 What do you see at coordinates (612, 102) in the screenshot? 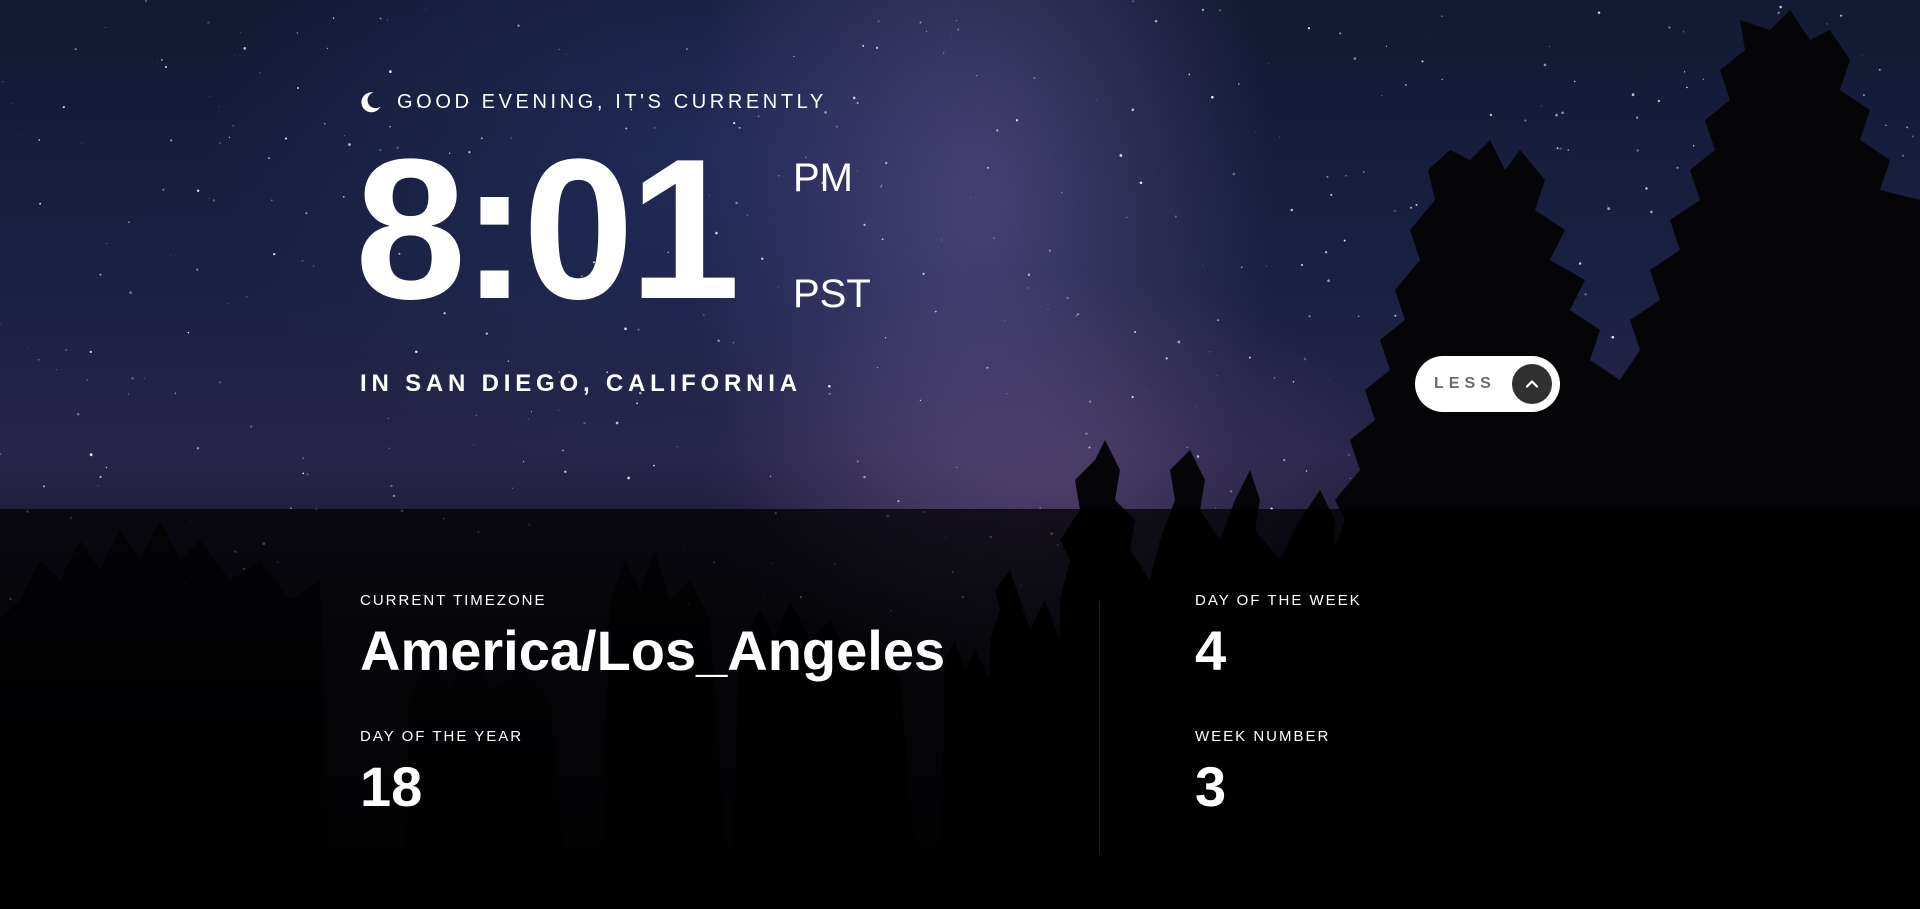
I see `greeting-text: GOOD EVENING, IT'S CURRENTLY` at bounding box center [612, 102].